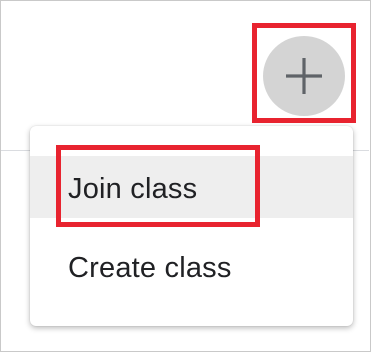 The image size is (371, 352). I want to click on join-class-label: Join class, so click(133, 189).